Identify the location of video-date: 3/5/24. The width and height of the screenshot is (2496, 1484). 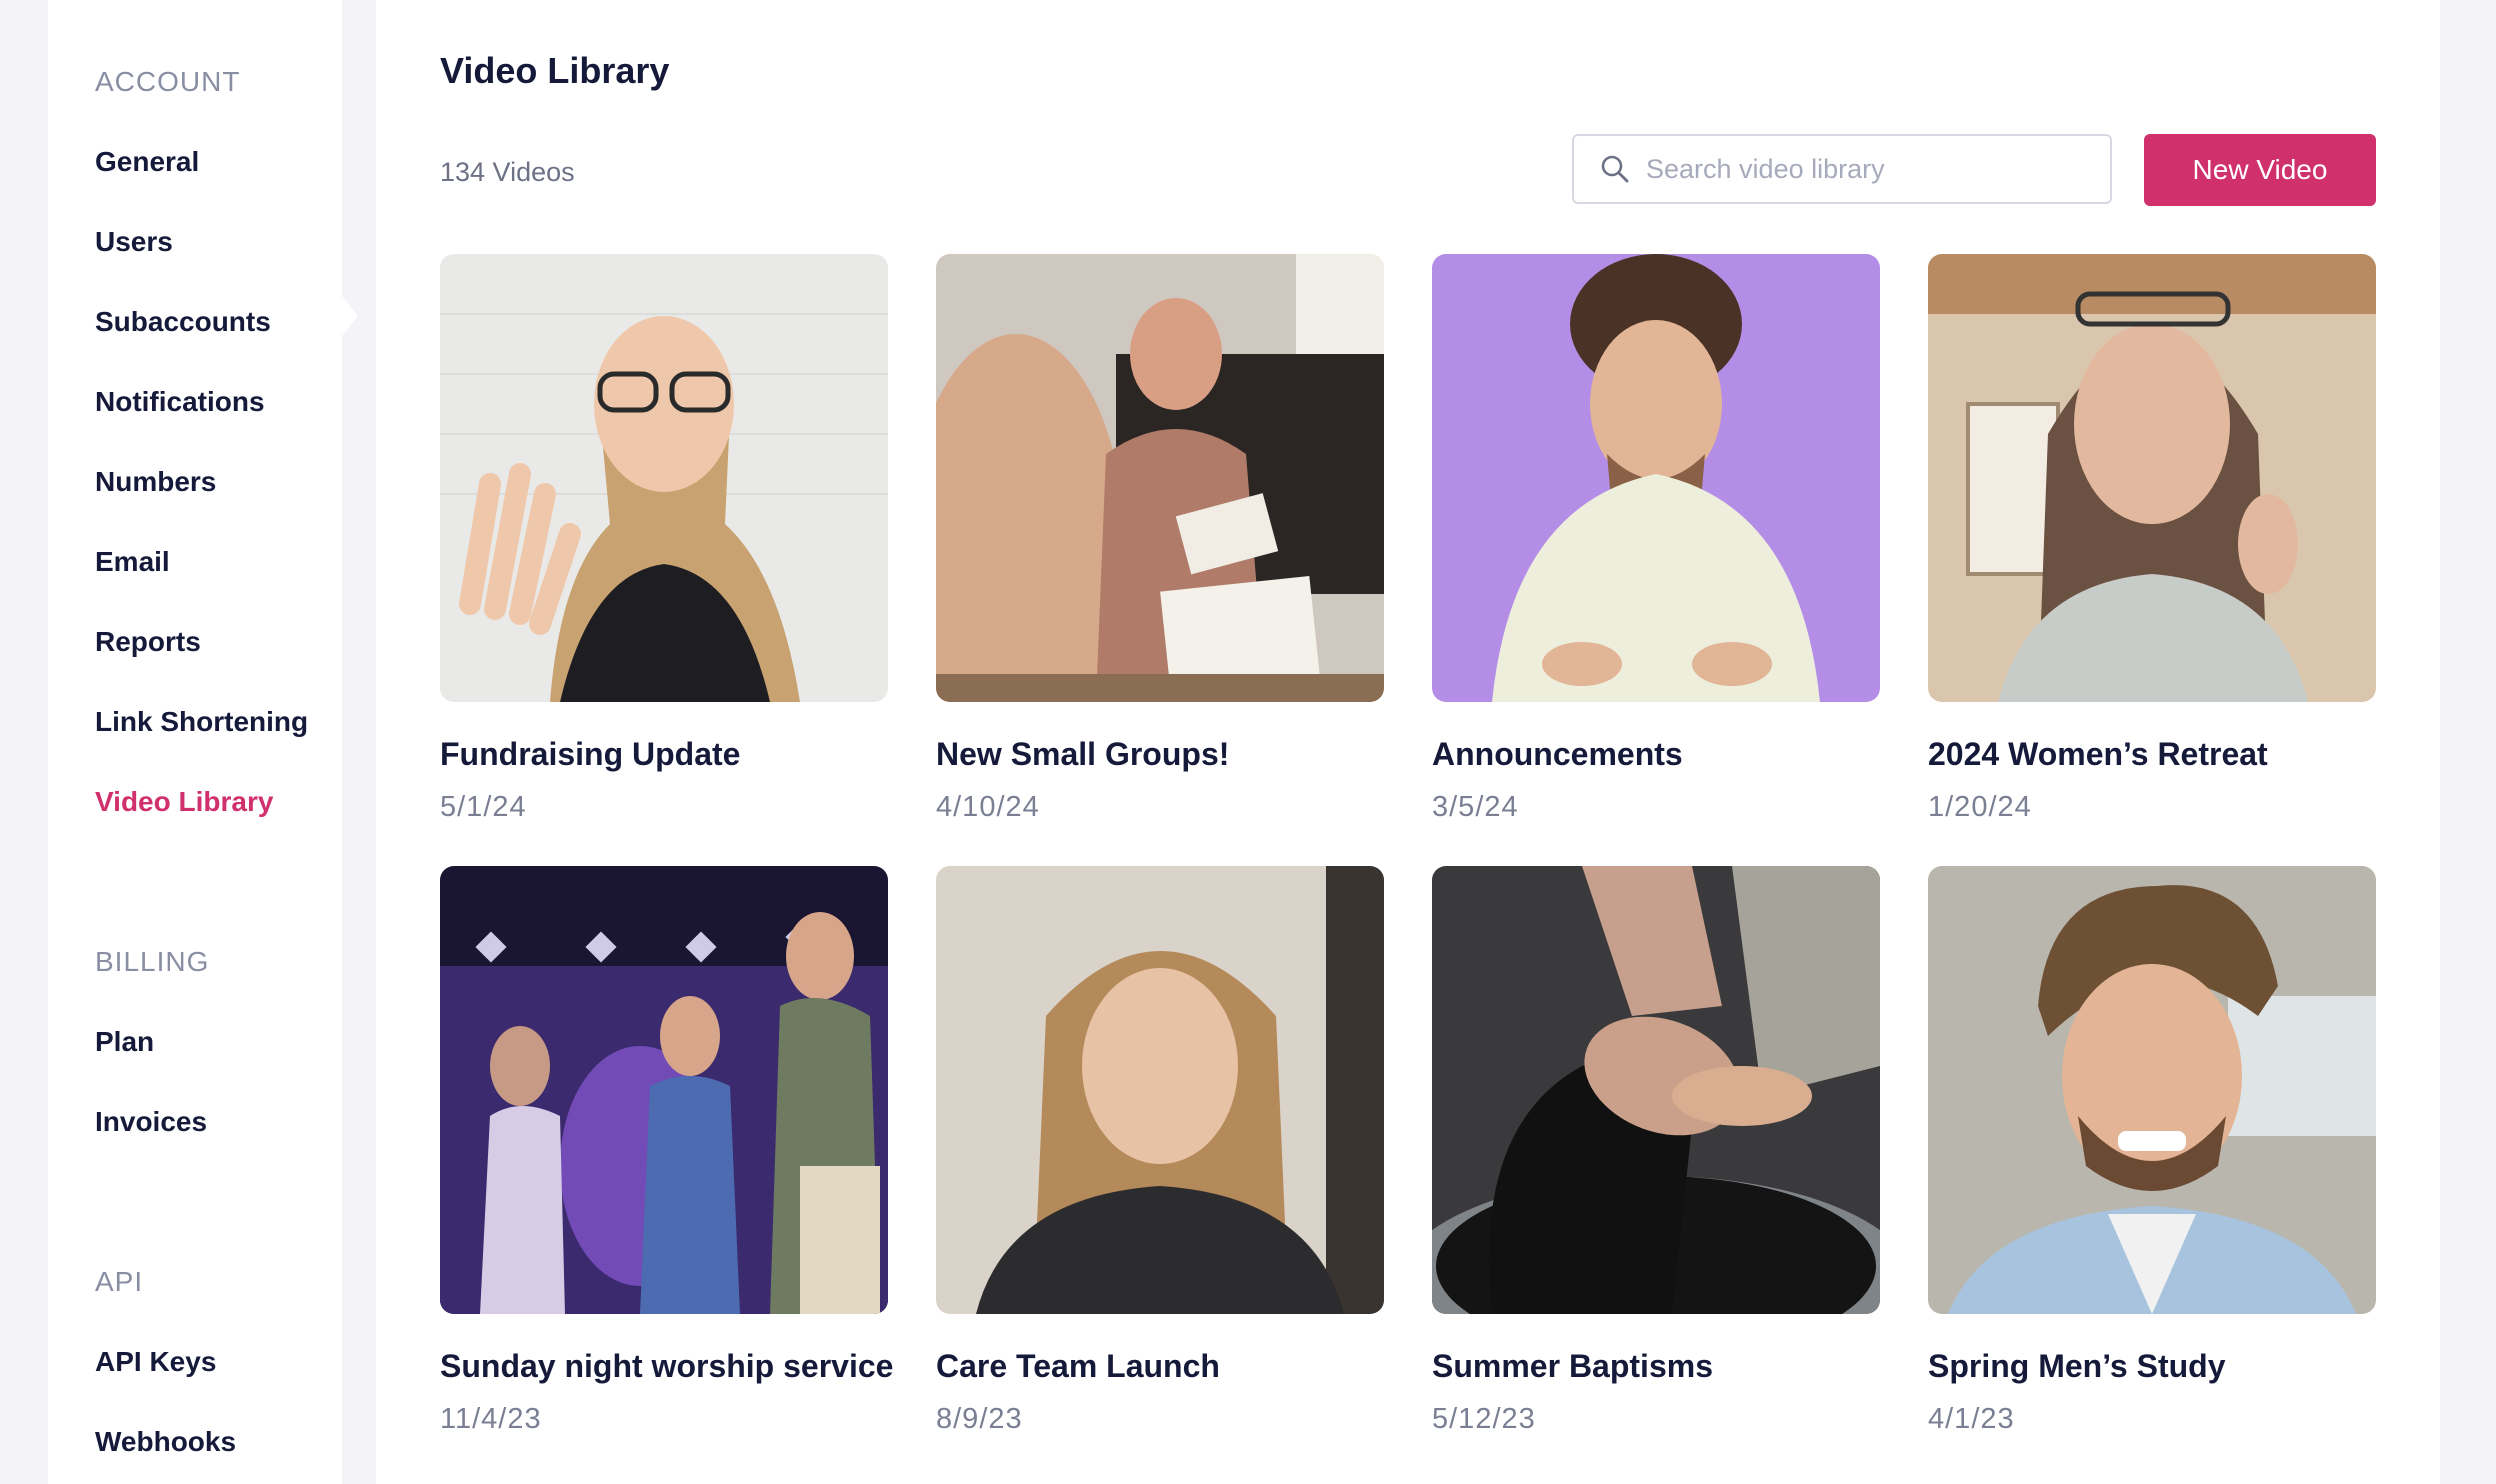
(1475, 807).